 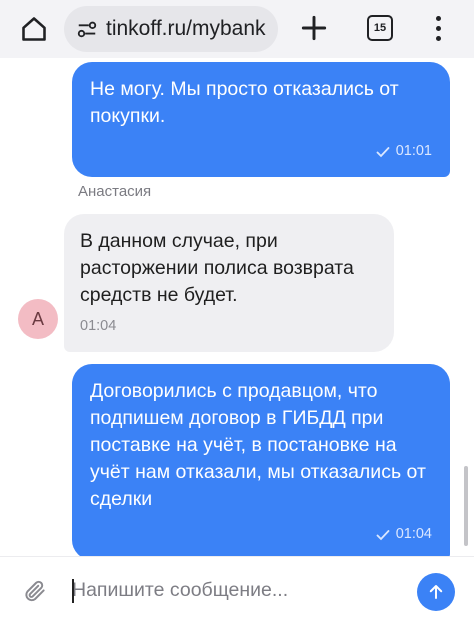 What do you see at coordinates (115, 191) in the screenshot?
I see `sender-name: Анастасия` at bounding box center [115, 191].